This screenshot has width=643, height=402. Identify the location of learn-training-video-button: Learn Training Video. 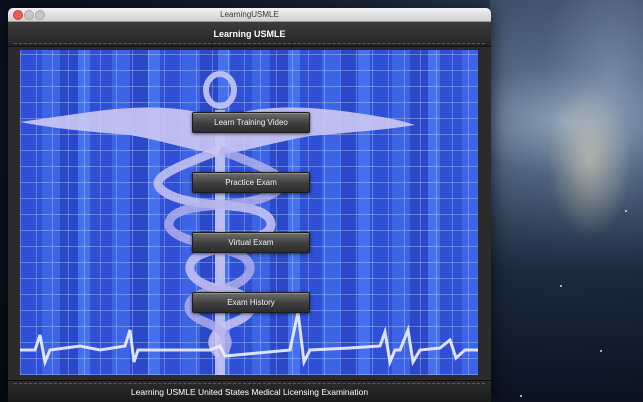
(251, 122).